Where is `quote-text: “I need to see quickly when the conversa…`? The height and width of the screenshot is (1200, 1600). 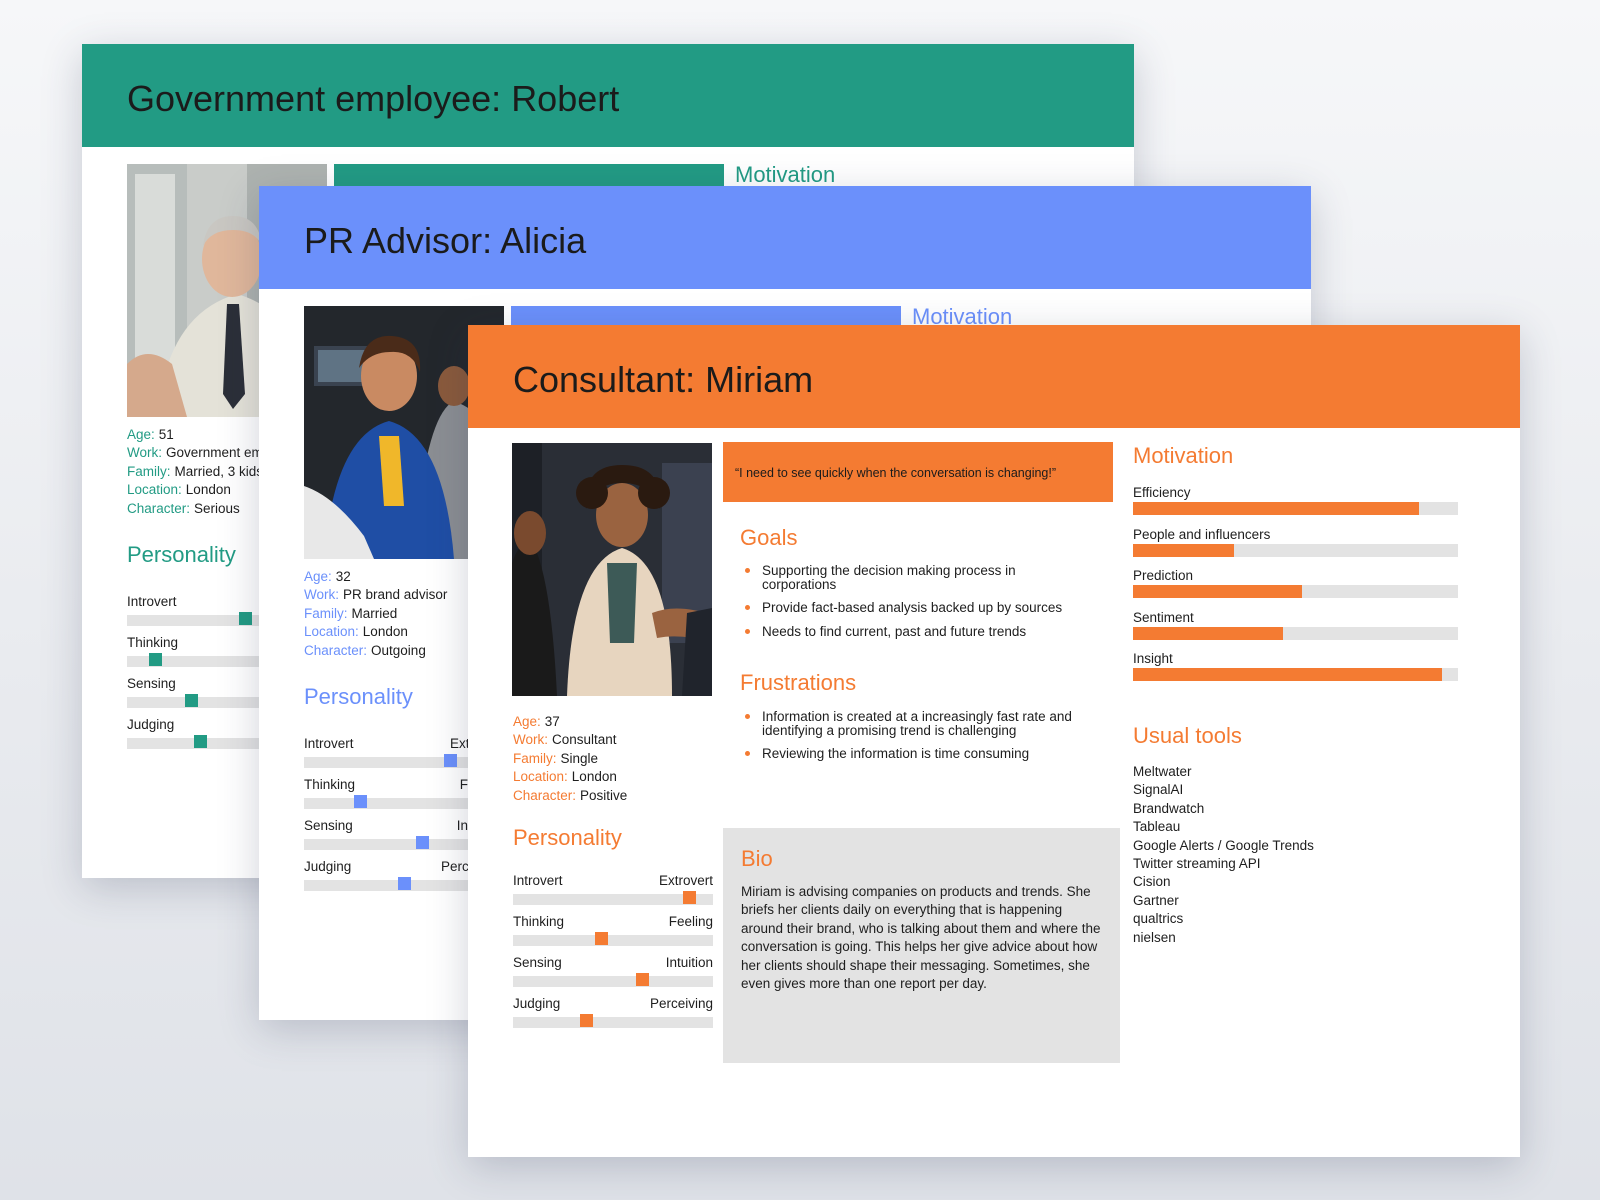 quote-text: “I need to see quickly when the conversa… is located at coordinates (896, 473).